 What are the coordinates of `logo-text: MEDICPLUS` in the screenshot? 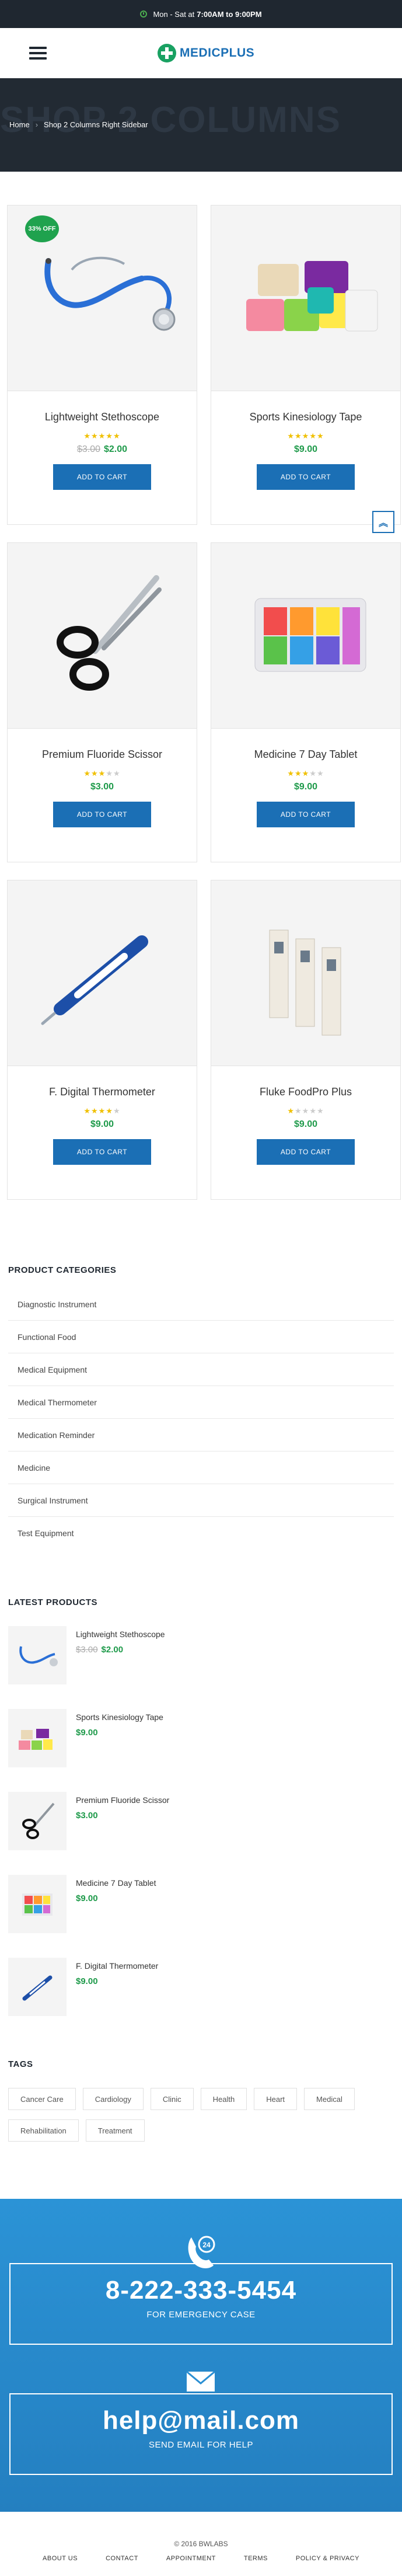 It's located at (217, 53).